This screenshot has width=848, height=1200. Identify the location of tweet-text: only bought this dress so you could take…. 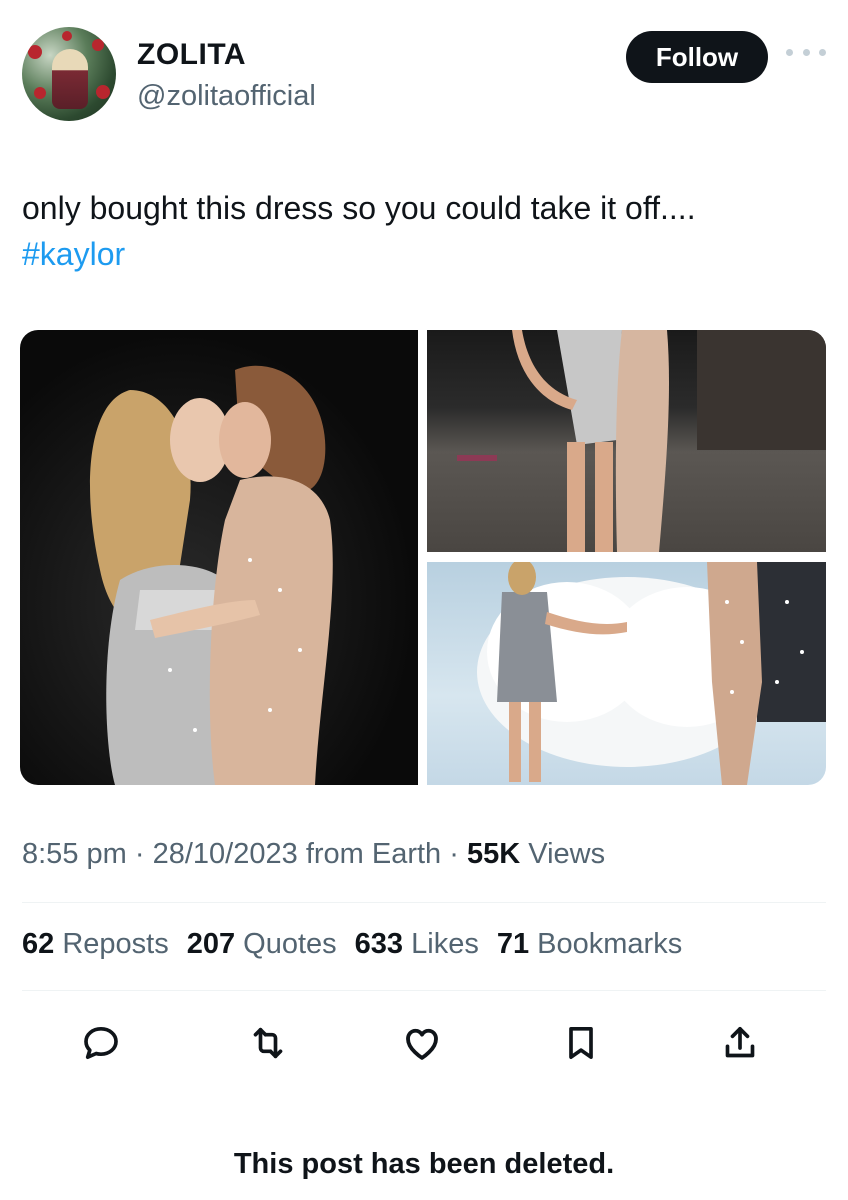
(422, 231).